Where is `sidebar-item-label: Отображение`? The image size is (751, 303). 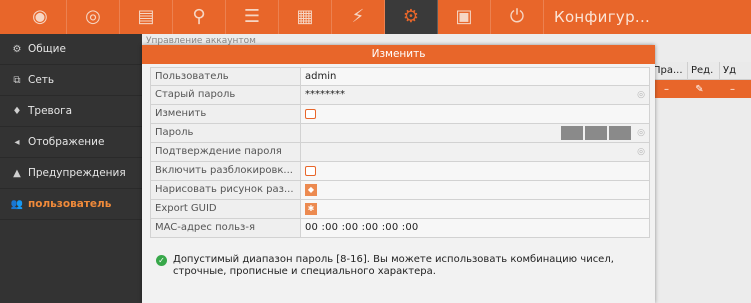 sidebar-item-label: Отображение is located at coordinates (66, 142).